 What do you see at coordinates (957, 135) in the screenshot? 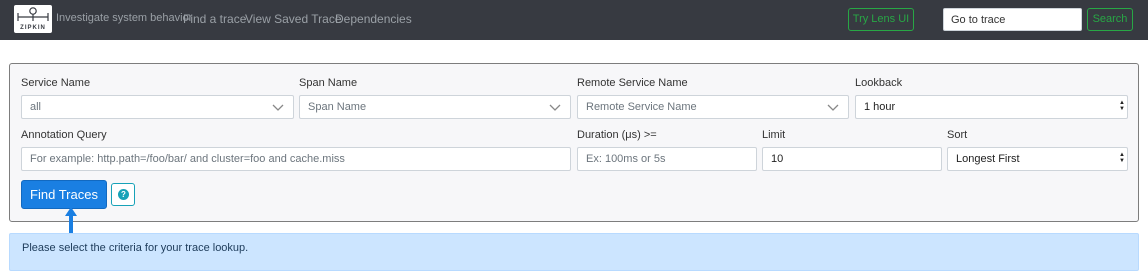
I see `sort-label: Sort` at bounding box center [957, 135].